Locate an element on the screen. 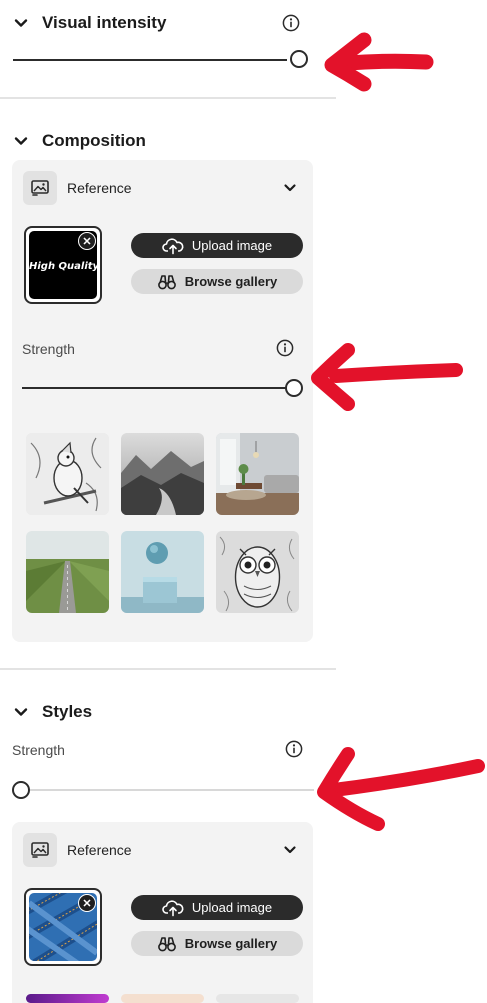 This screenshot has width=487, height=1003. visual-intensity-header: Visual intensity is located at coordinates (90, 23).